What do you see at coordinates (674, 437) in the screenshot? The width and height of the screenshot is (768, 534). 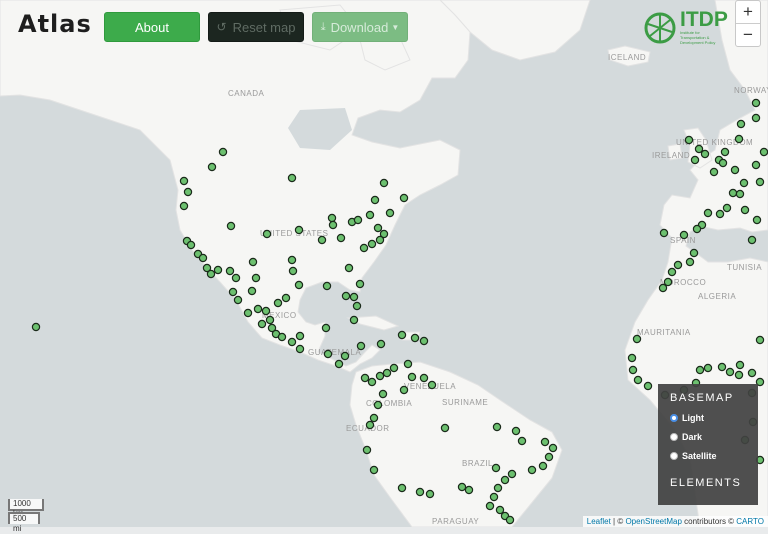 I see `radio-dark` at bounding box center [674, 437].